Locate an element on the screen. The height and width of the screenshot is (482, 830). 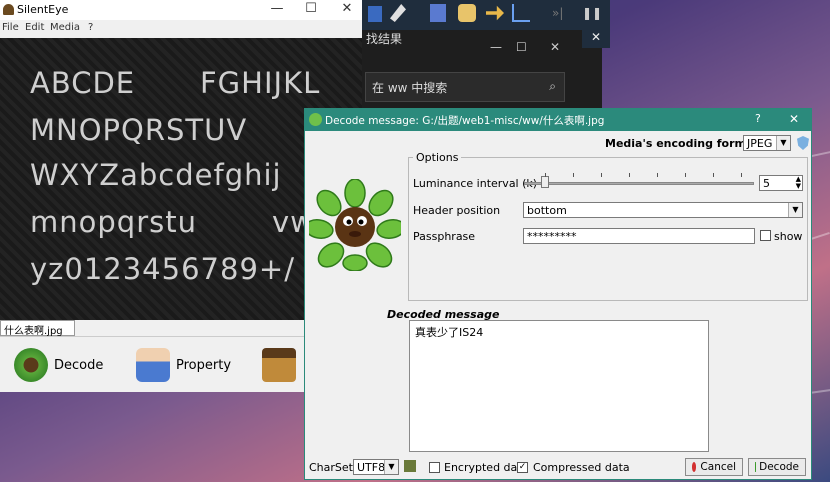
menu-media: Media is located at coordinates (65, 27).